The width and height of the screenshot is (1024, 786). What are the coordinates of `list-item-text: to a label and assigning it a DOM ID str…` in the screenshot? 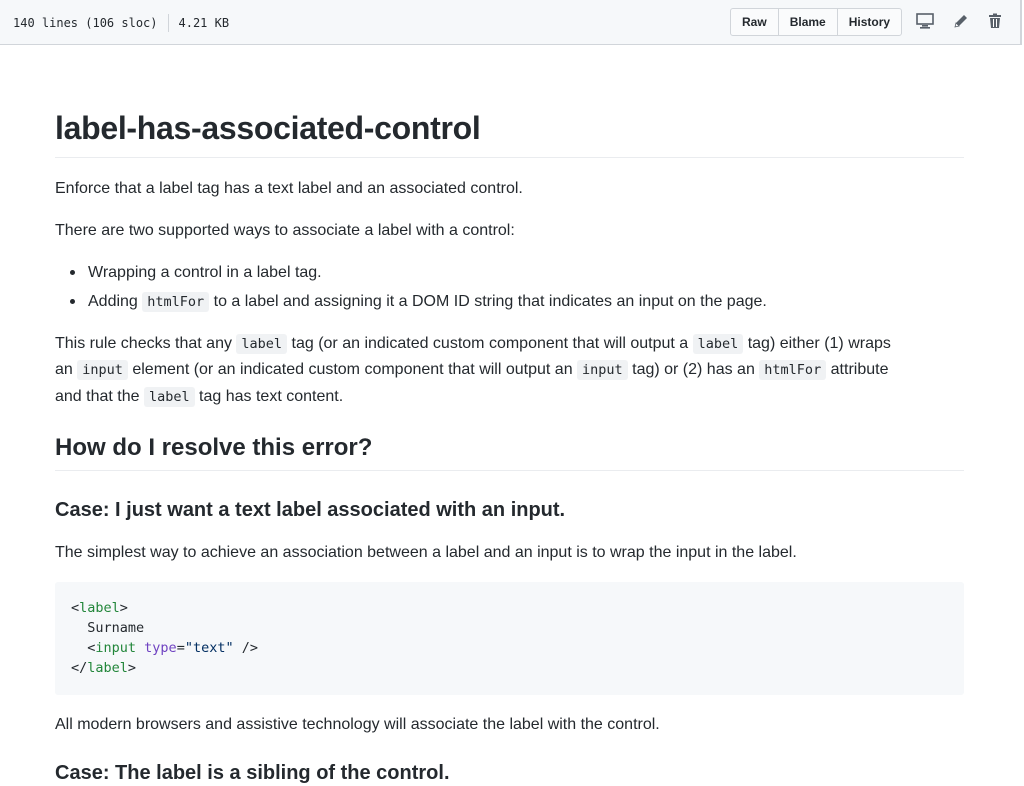 It's located at (488, 301).